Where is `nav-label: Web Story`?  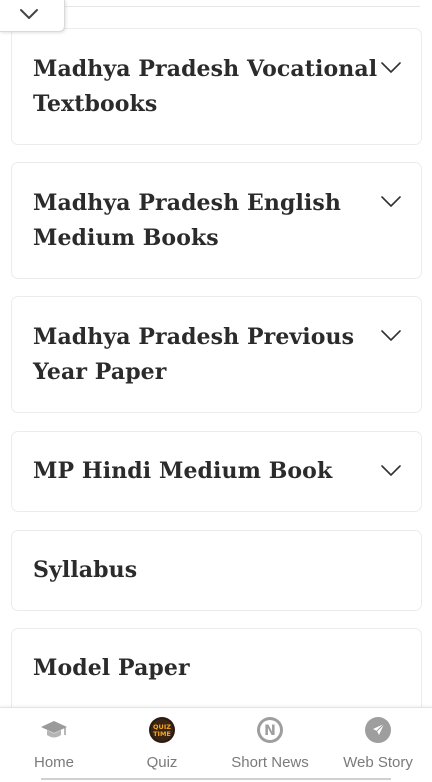
nav-label: Web Story is located at coordinates (378, 762).